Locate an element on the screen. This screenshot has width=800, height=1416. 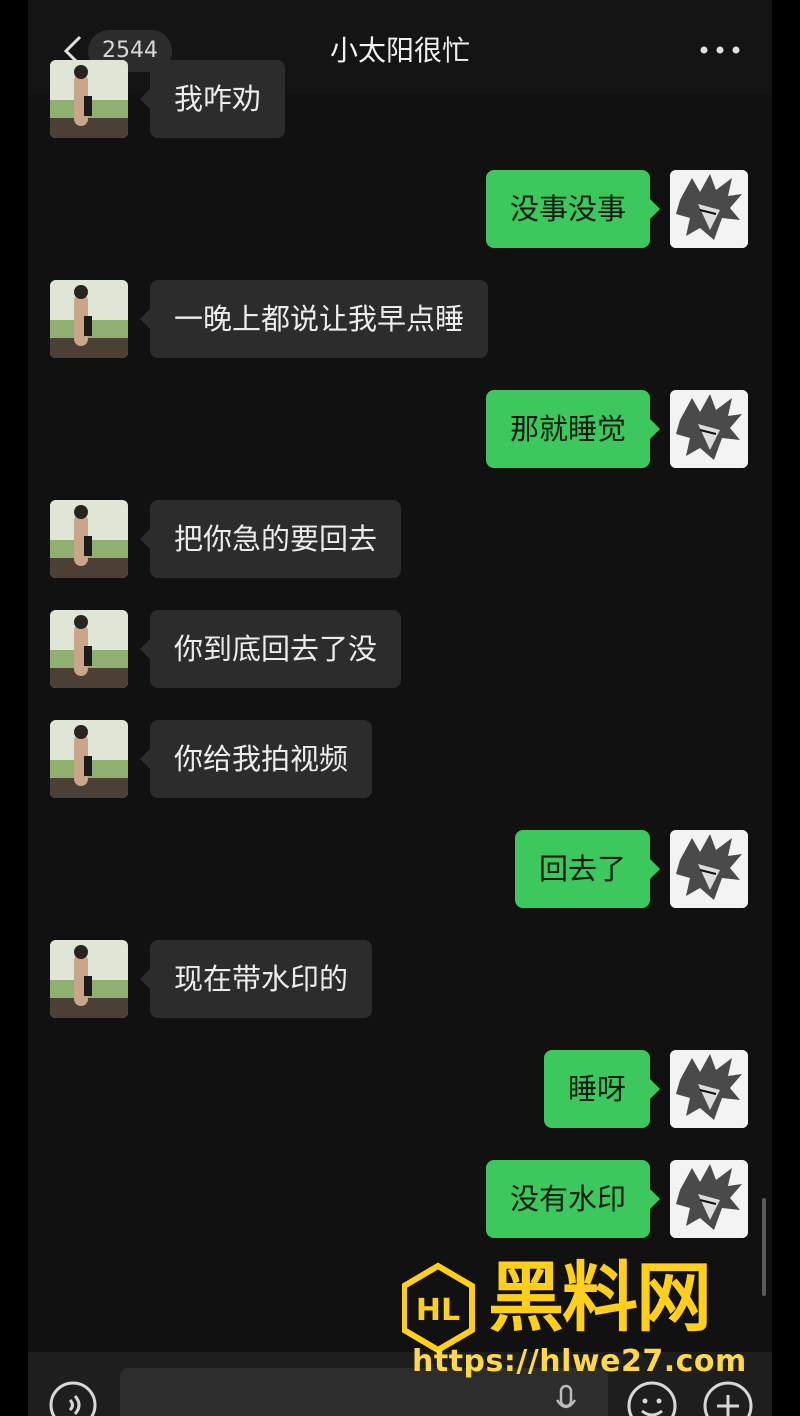
watermark-url: https://hlwe27.com is located at coordinates (579, 1361).